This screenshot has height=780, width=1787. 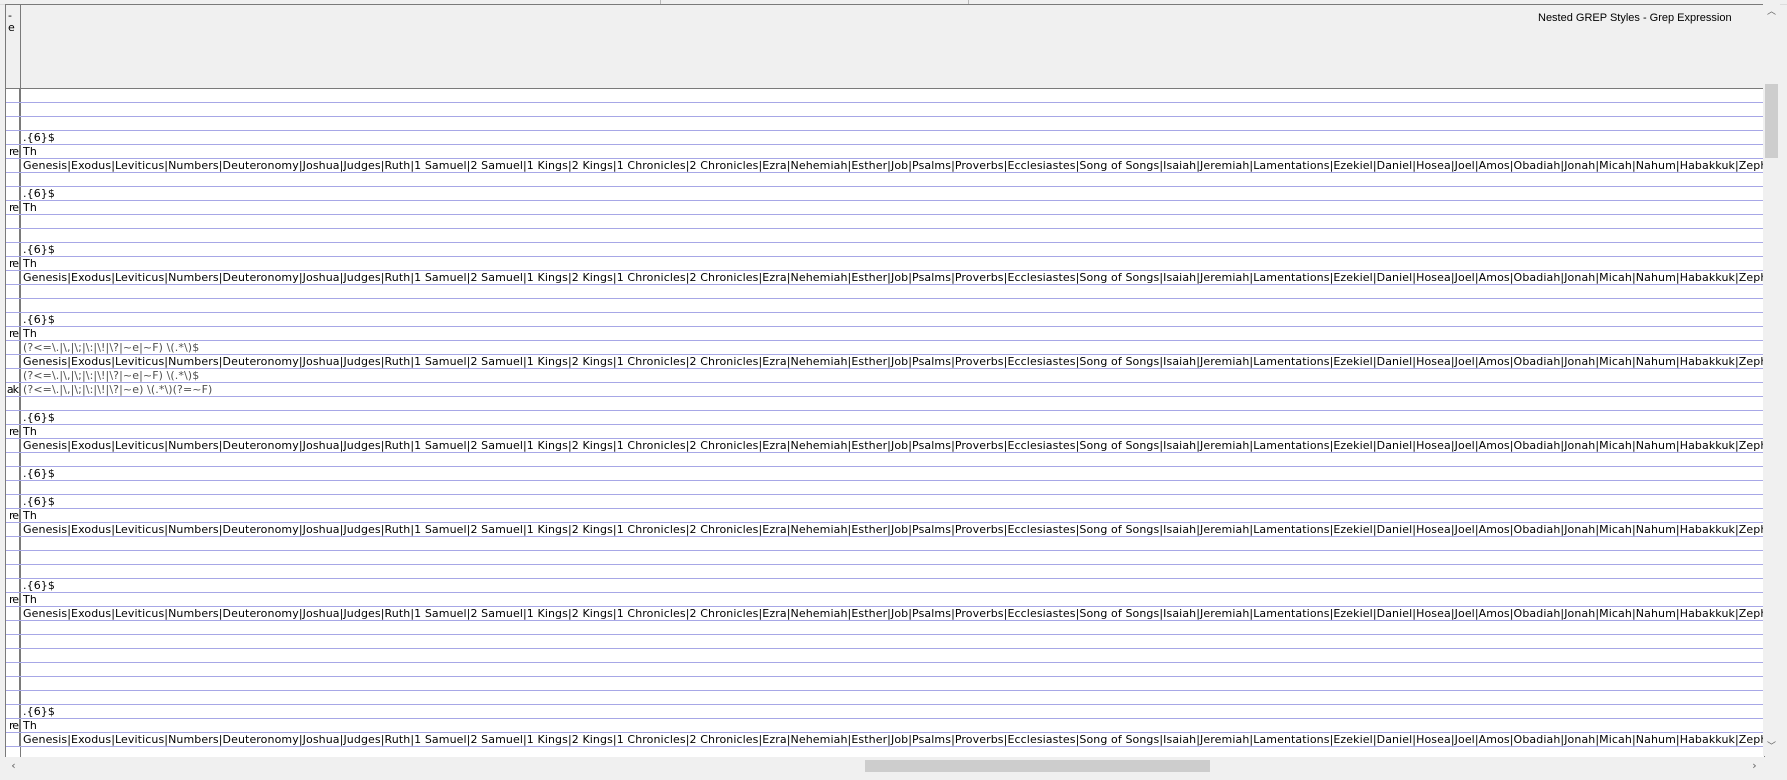 What do you see at coordinates (1771, 12) in the screenshot?
I see `chevron-up-icon: ︿` at bounding box center [1771, 12].